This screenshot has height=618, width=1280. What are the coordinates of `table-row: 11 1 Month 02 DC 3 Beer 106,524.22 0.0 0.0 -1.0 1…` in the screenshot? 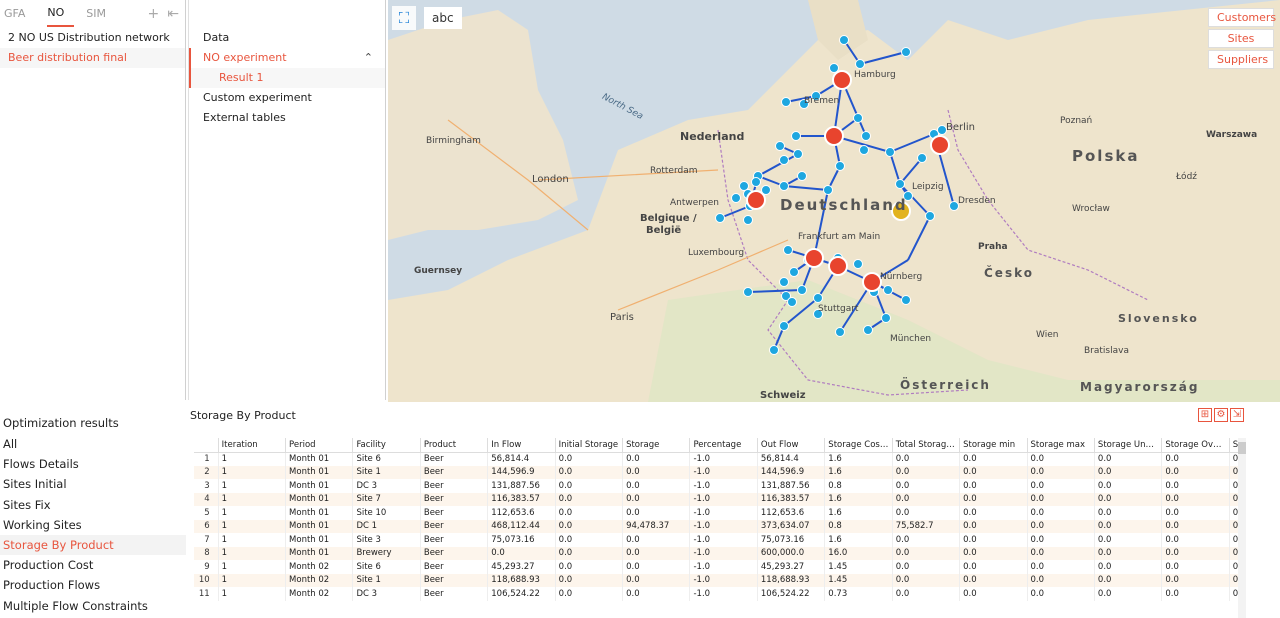 It's located at (717, 594).